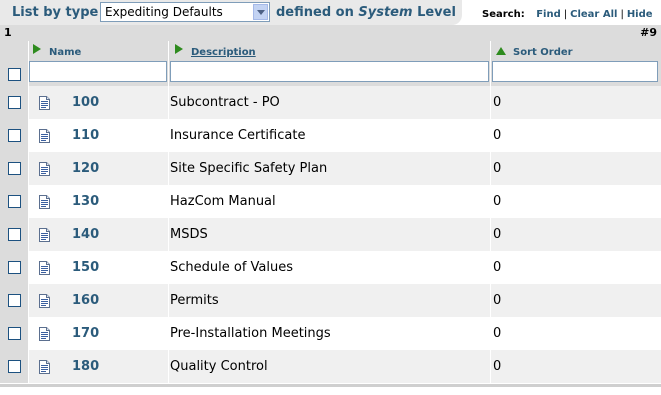 This screenshot has width=661, height=395. Describe the element at coordinates (85, 333) in the screenshot. I see `row-name-link: 170` at that location.